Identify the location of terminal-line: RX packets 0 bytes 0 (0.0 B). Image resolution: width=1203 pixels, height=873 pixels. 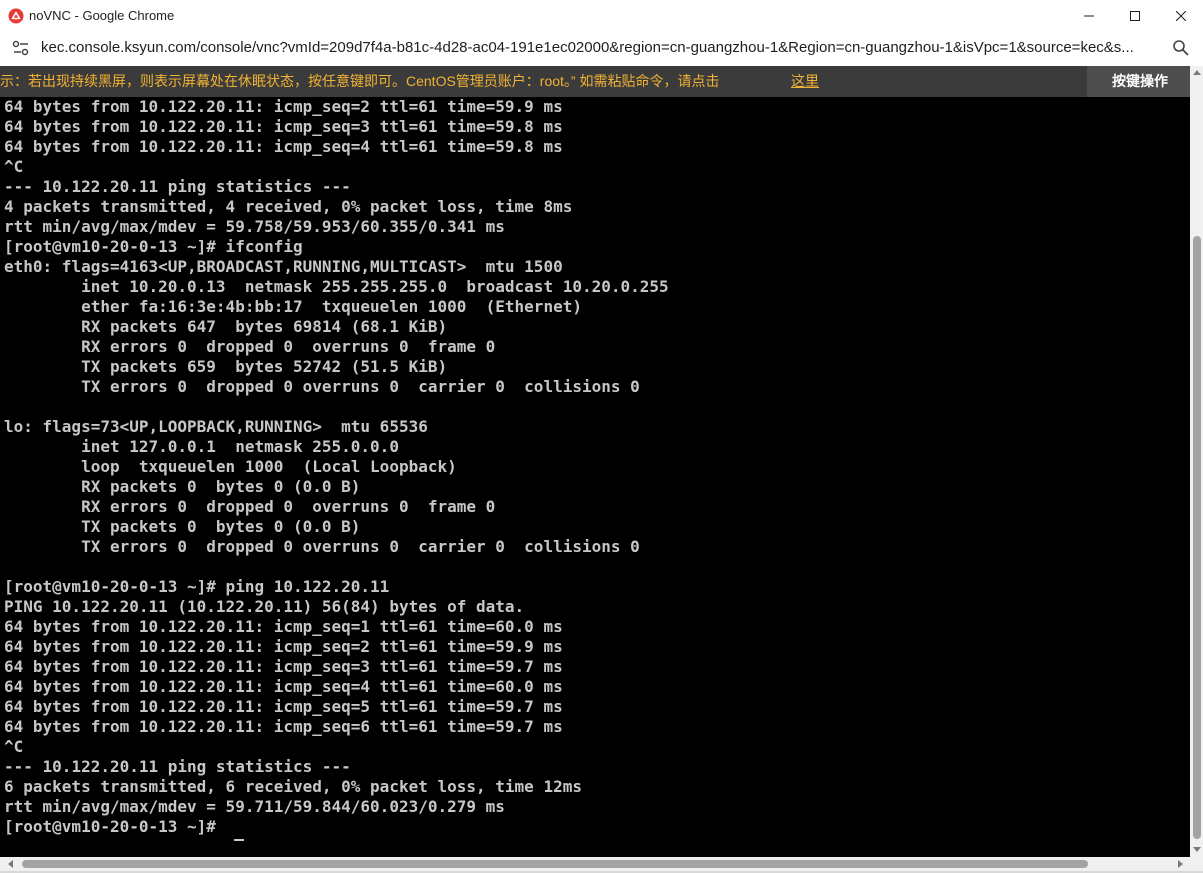
(182, 486).